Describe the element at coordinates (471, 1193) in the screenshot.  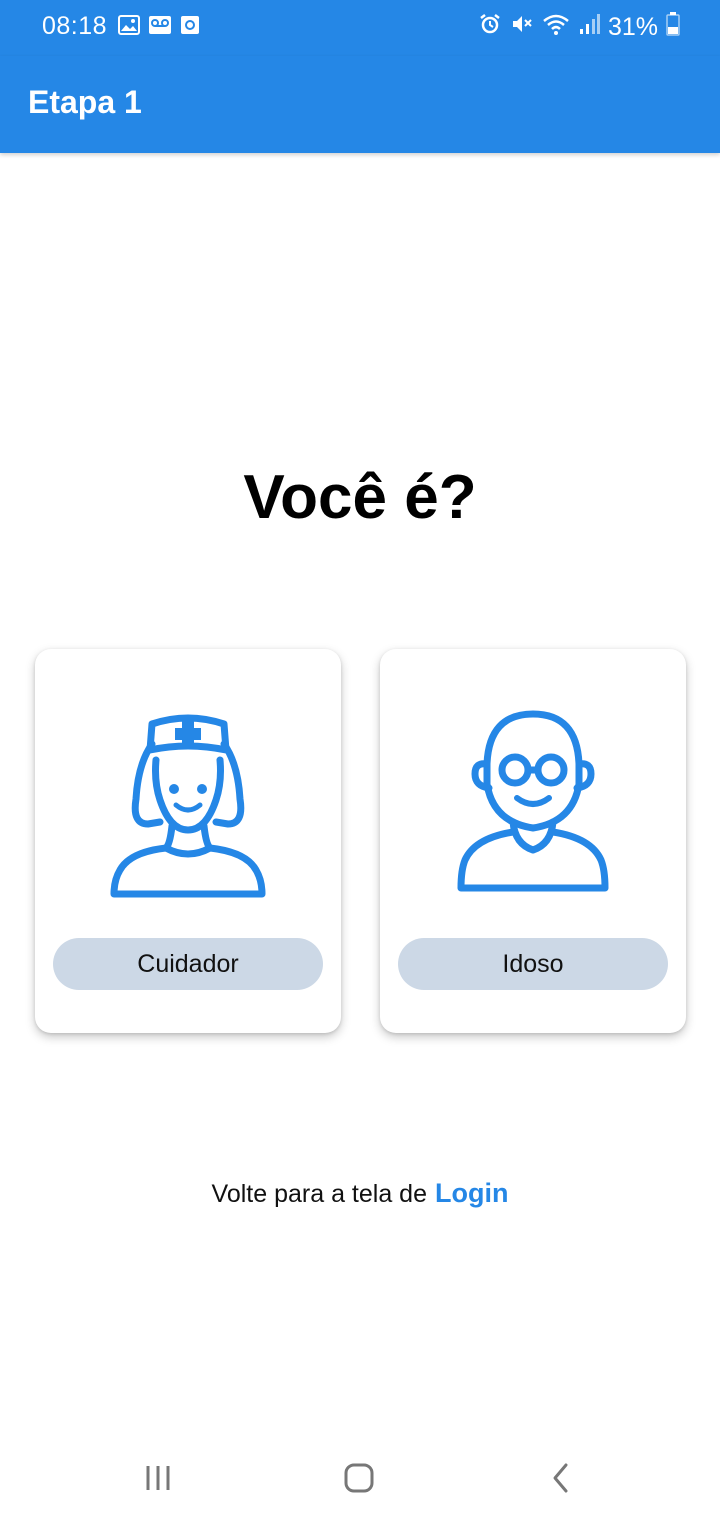
I see `login-link: Login` at that location.